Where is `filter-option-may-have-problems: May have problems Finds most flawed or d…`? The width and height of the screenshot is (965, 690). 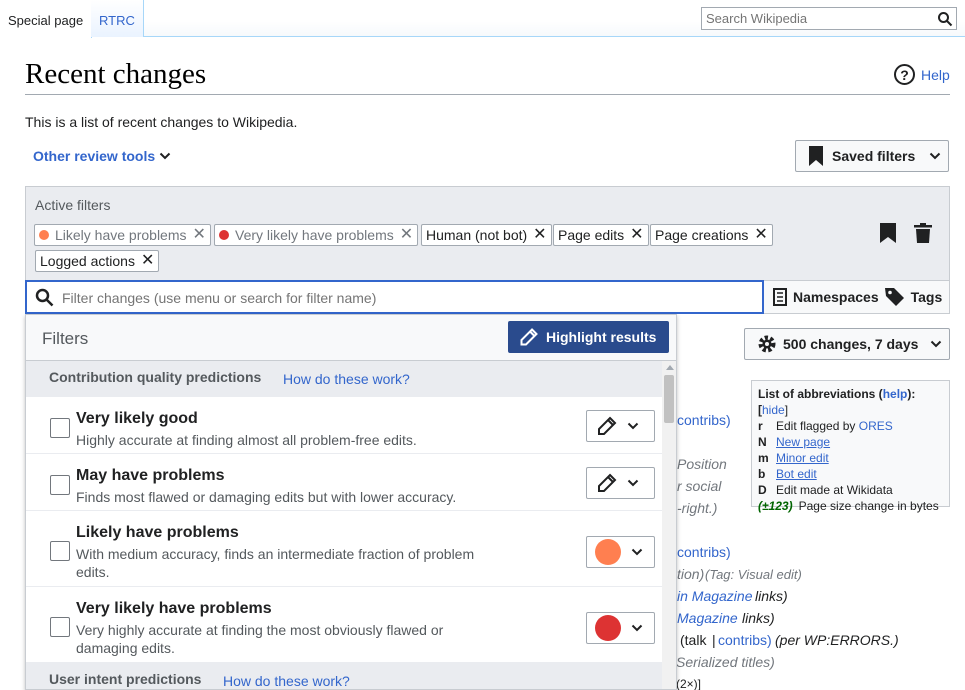
filter-option-may-have-problems: May have problems Finds most flawed or d… is located at coordinates (344, 482).